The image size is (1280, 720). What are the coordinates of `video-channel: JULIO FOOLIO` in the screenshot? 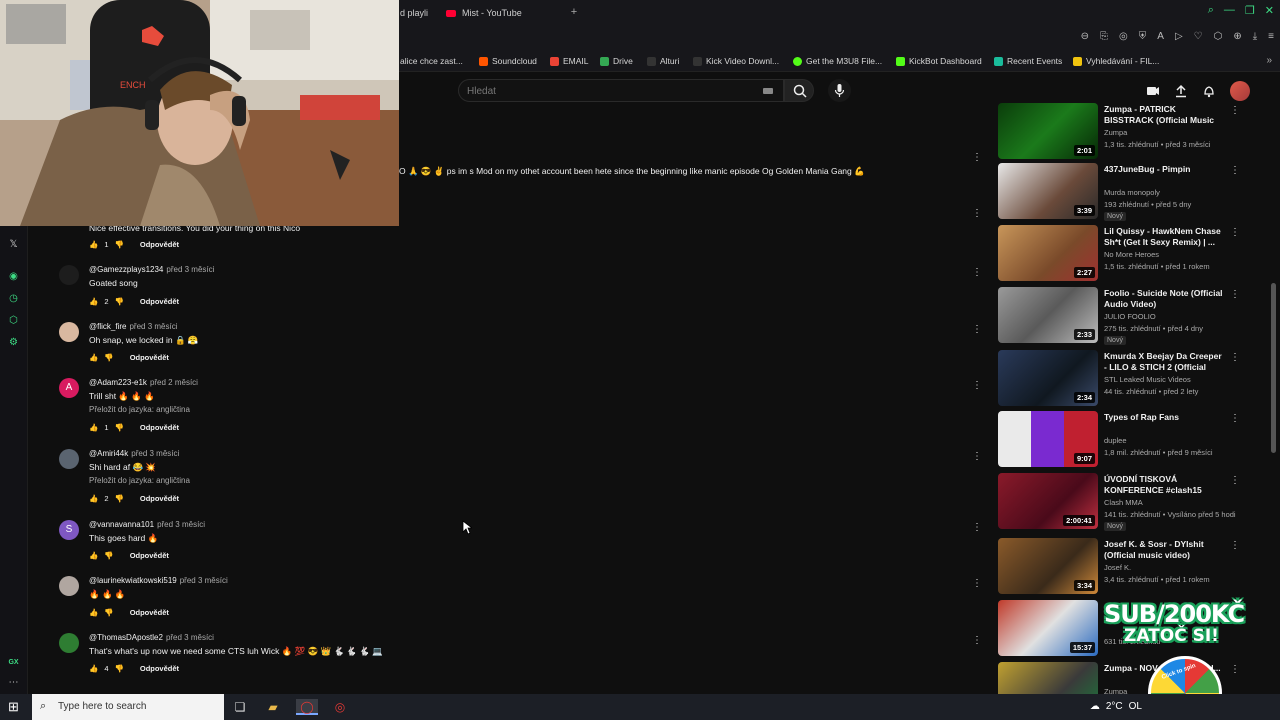 It's located at (1130, 316).